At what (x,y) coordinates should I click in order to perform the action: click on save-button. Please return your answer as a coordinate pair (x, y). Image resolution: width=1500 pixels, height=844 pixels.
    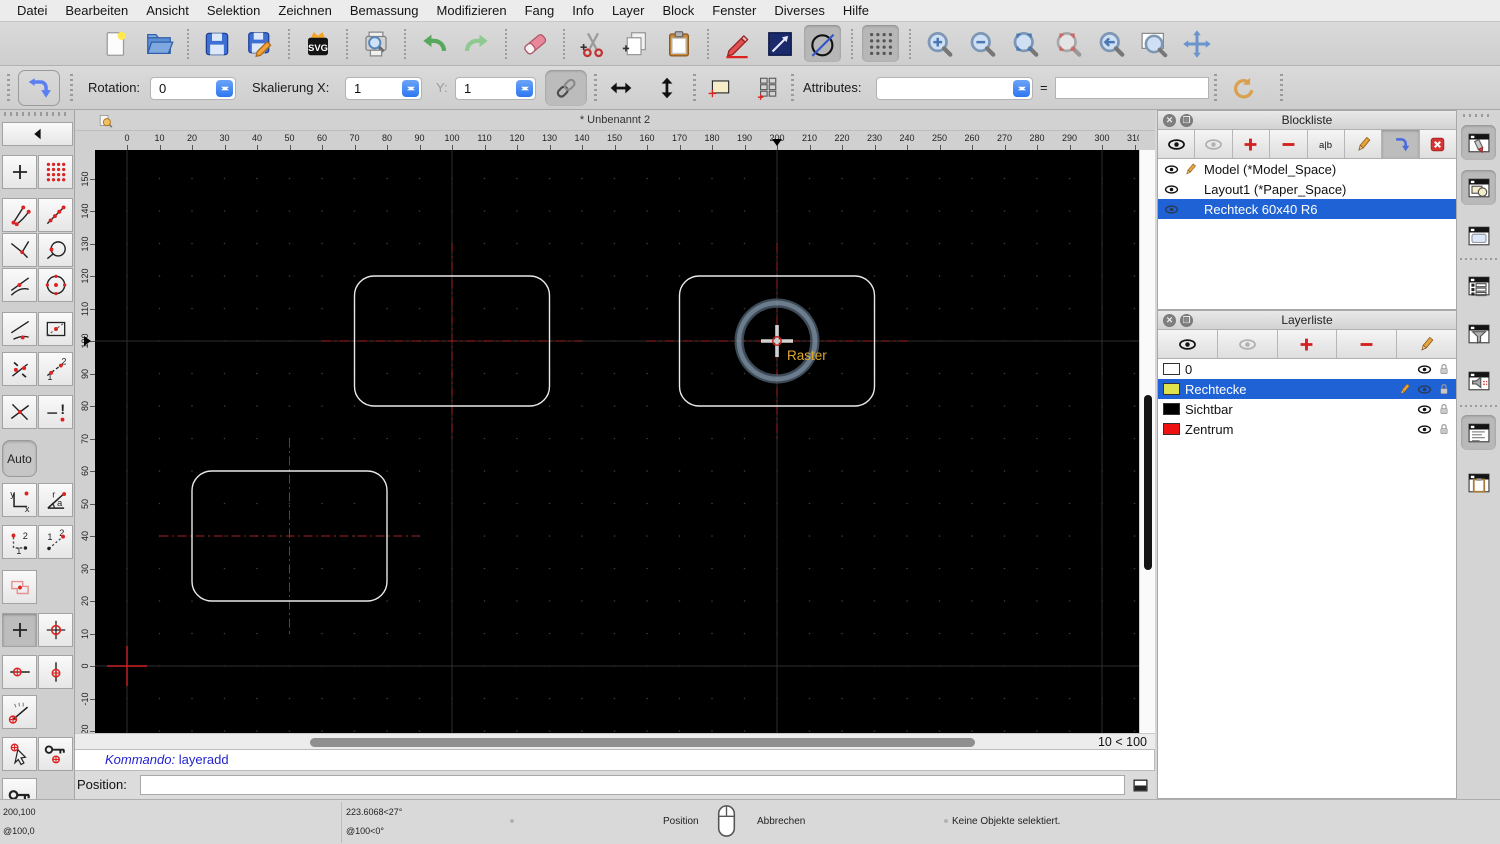
    Looking at the image, I should click on (216, 43).